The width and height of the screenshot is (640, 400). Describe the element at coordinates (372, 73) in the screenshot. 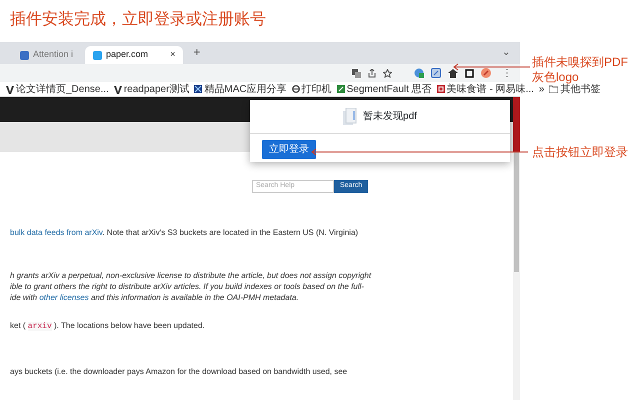

I see `share-icon` at that location.